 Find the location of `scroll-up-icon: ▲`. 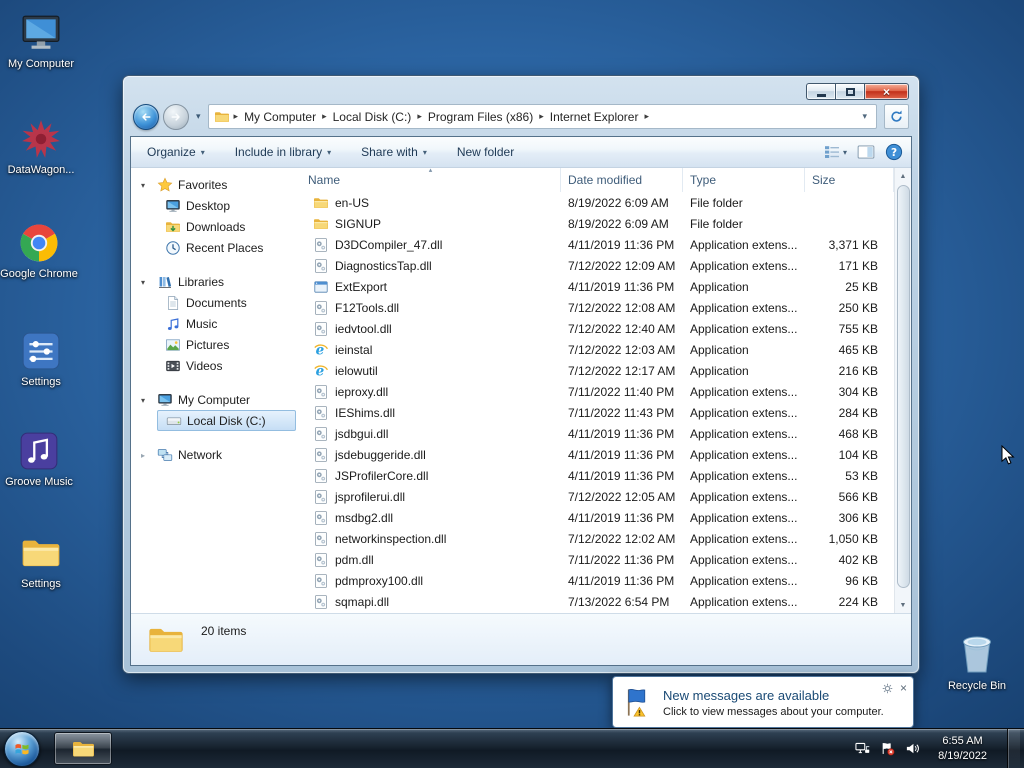

scroll-up-icon: ▲ is located at coordinates (903, 176).